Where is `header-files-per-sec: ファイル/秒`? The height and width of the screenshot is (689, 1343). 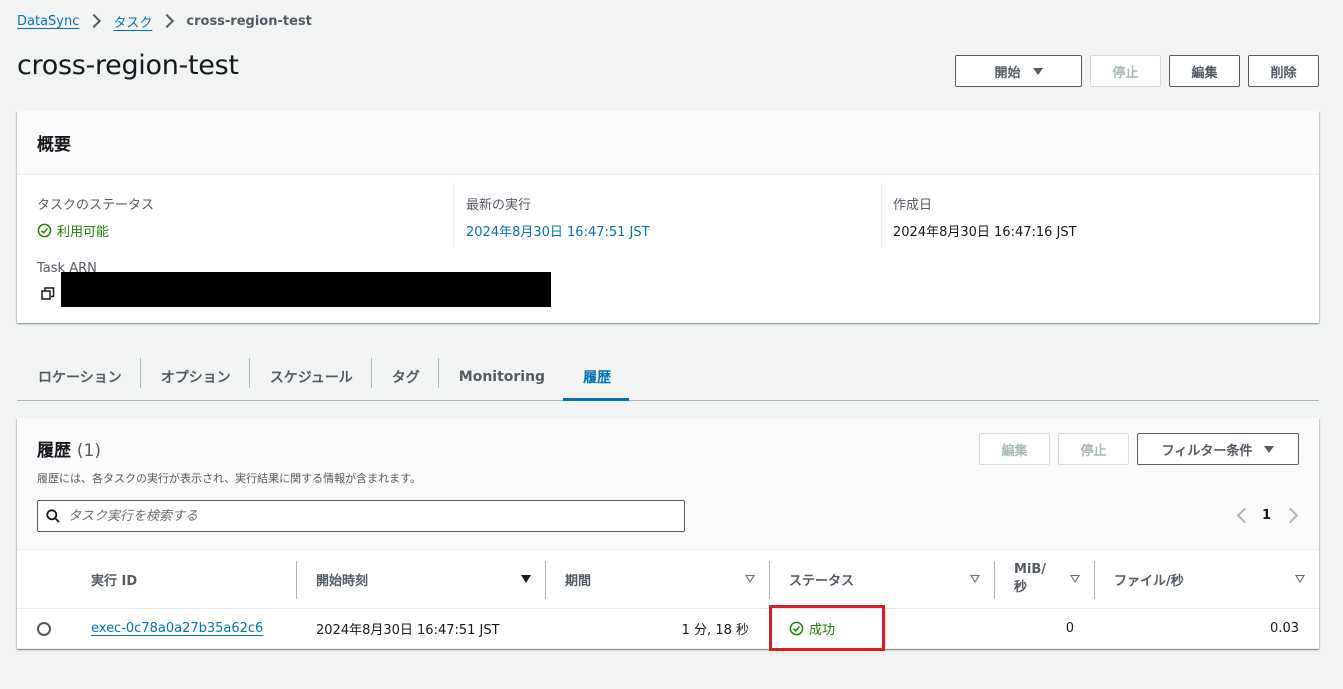
header-files-per-sec: ファイル/秒 is located at coordinates (1206, 579).